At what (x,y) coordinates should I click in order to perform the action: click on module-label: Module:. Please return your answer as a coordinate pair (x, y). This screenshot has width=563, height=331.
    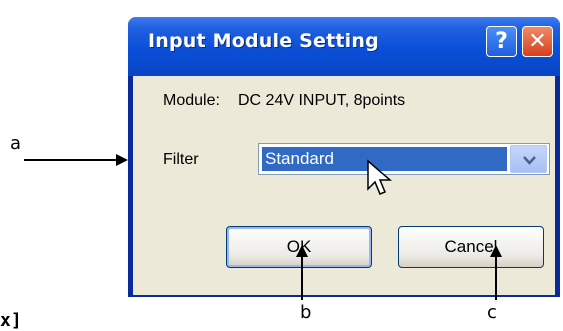
    Looking at the image, I should click on (191, 100).